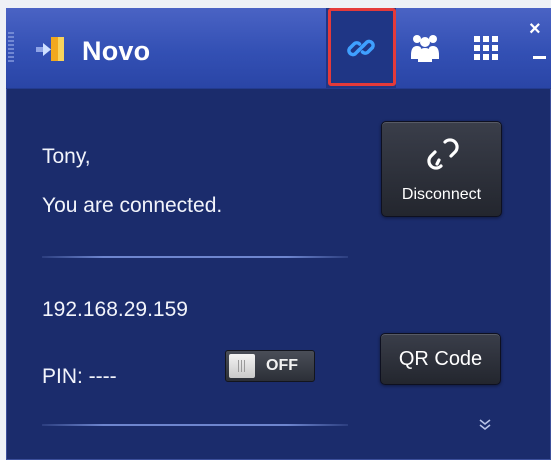  I want to click on link-icon, so click(361, 48).